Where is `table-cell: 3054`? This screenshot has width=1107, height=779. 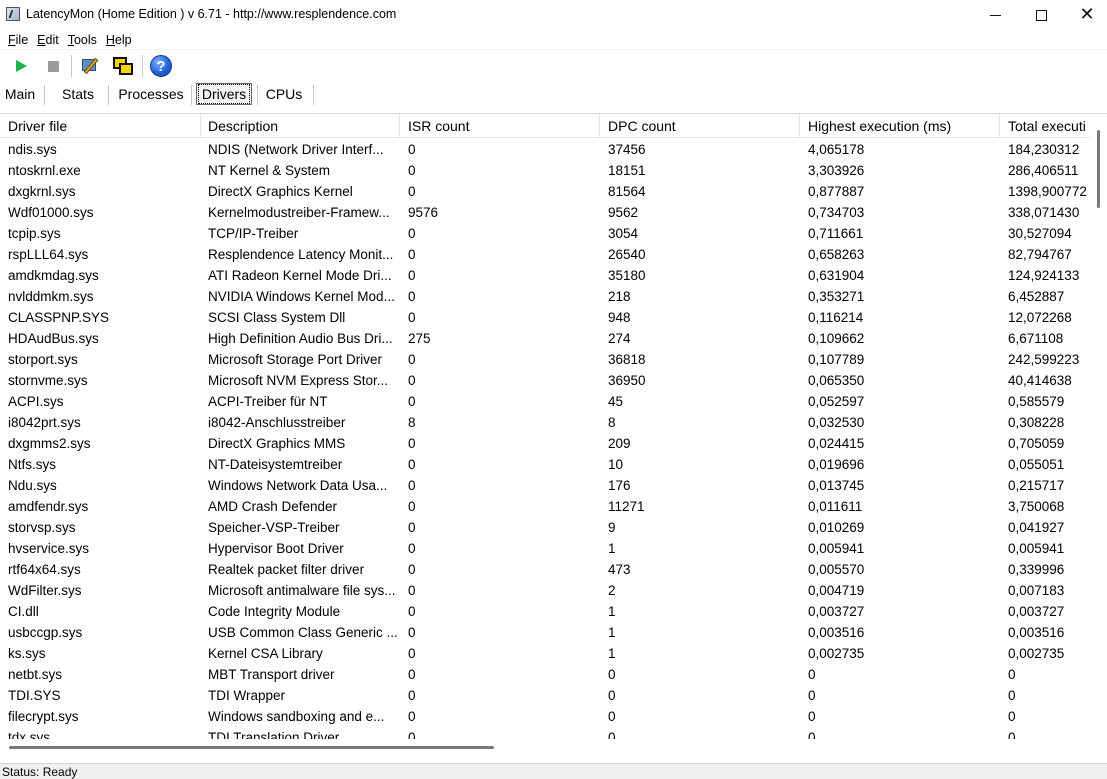
table-cell: 3054 is located at coordinates (623, 233).